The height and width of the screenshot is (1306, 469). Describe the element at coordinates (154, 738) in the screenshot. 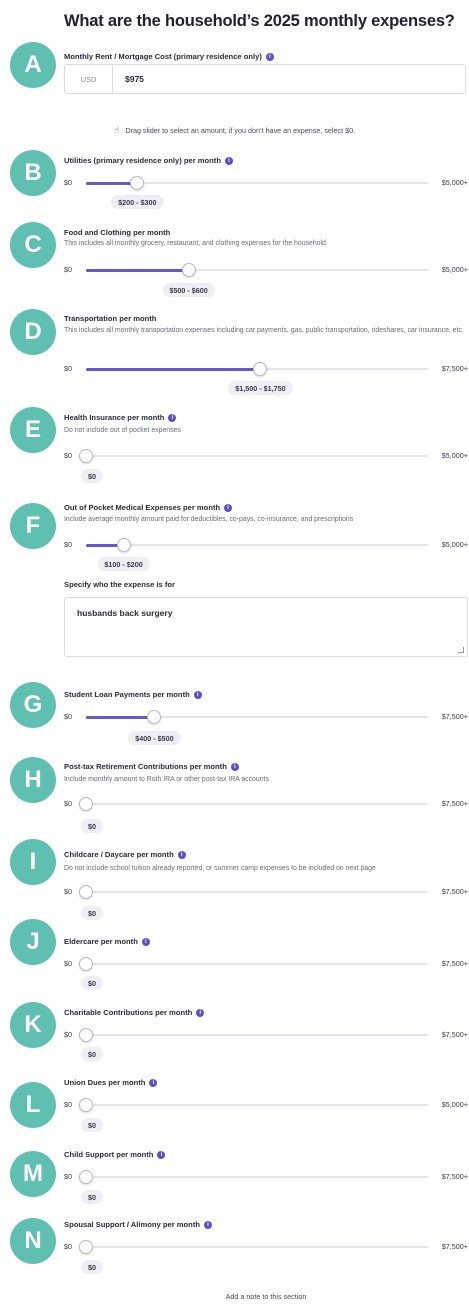

I see `slider-value-badge: $400 - $500` at that location.